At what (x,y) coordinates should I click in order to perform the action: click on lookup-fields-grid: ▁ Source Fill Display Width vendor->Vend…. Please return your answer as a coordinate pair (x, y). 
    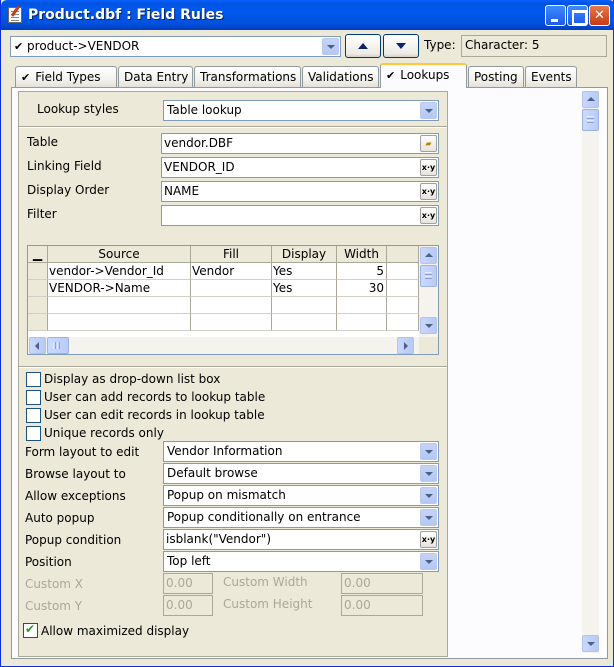
    Looking at the image, I should click on (233, 300).